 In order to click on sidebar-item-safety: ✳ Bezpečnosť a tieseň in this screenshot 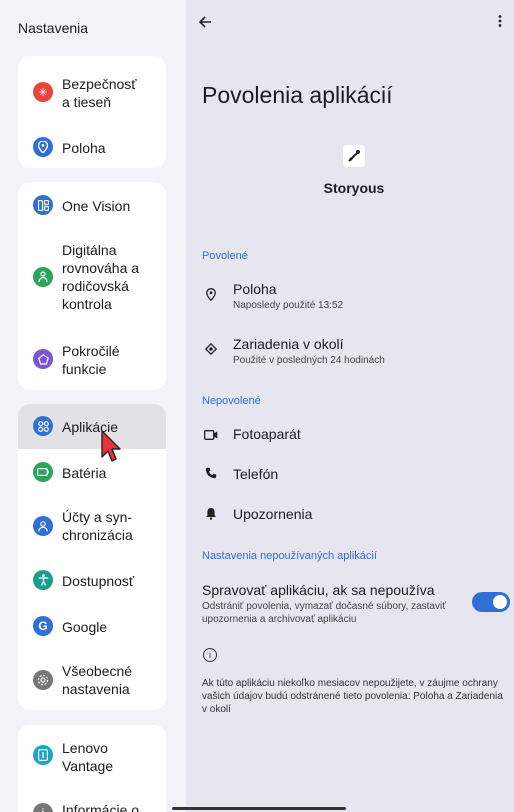, I will do `click(92, 92)`.